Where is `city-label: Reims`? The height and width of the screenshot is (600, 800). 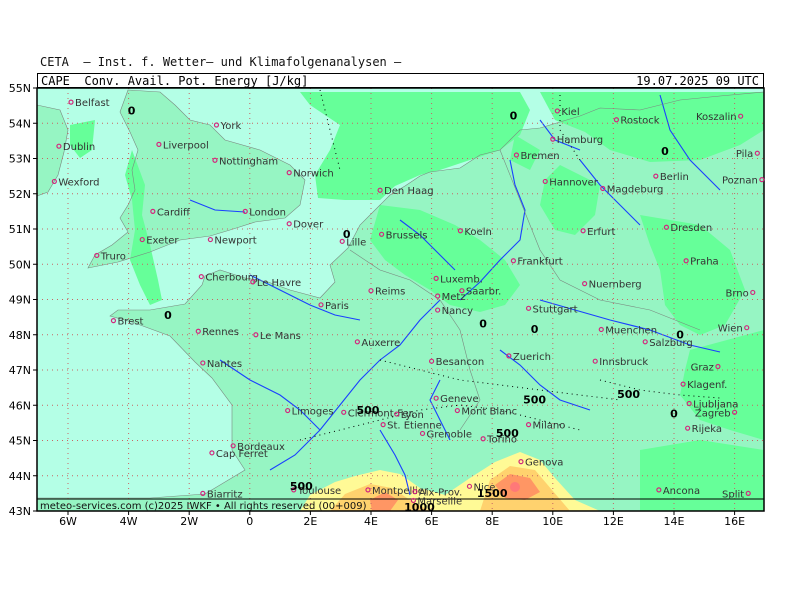
city-label: Reims is located at coordinates (390, 292).